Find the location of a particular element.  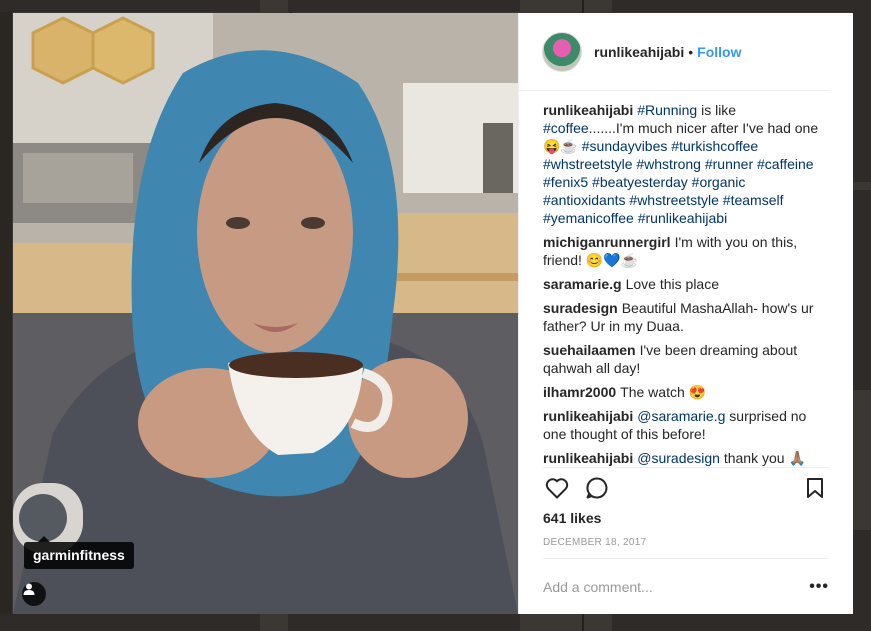

user-tag-icon is located at coordinates (29, 589).